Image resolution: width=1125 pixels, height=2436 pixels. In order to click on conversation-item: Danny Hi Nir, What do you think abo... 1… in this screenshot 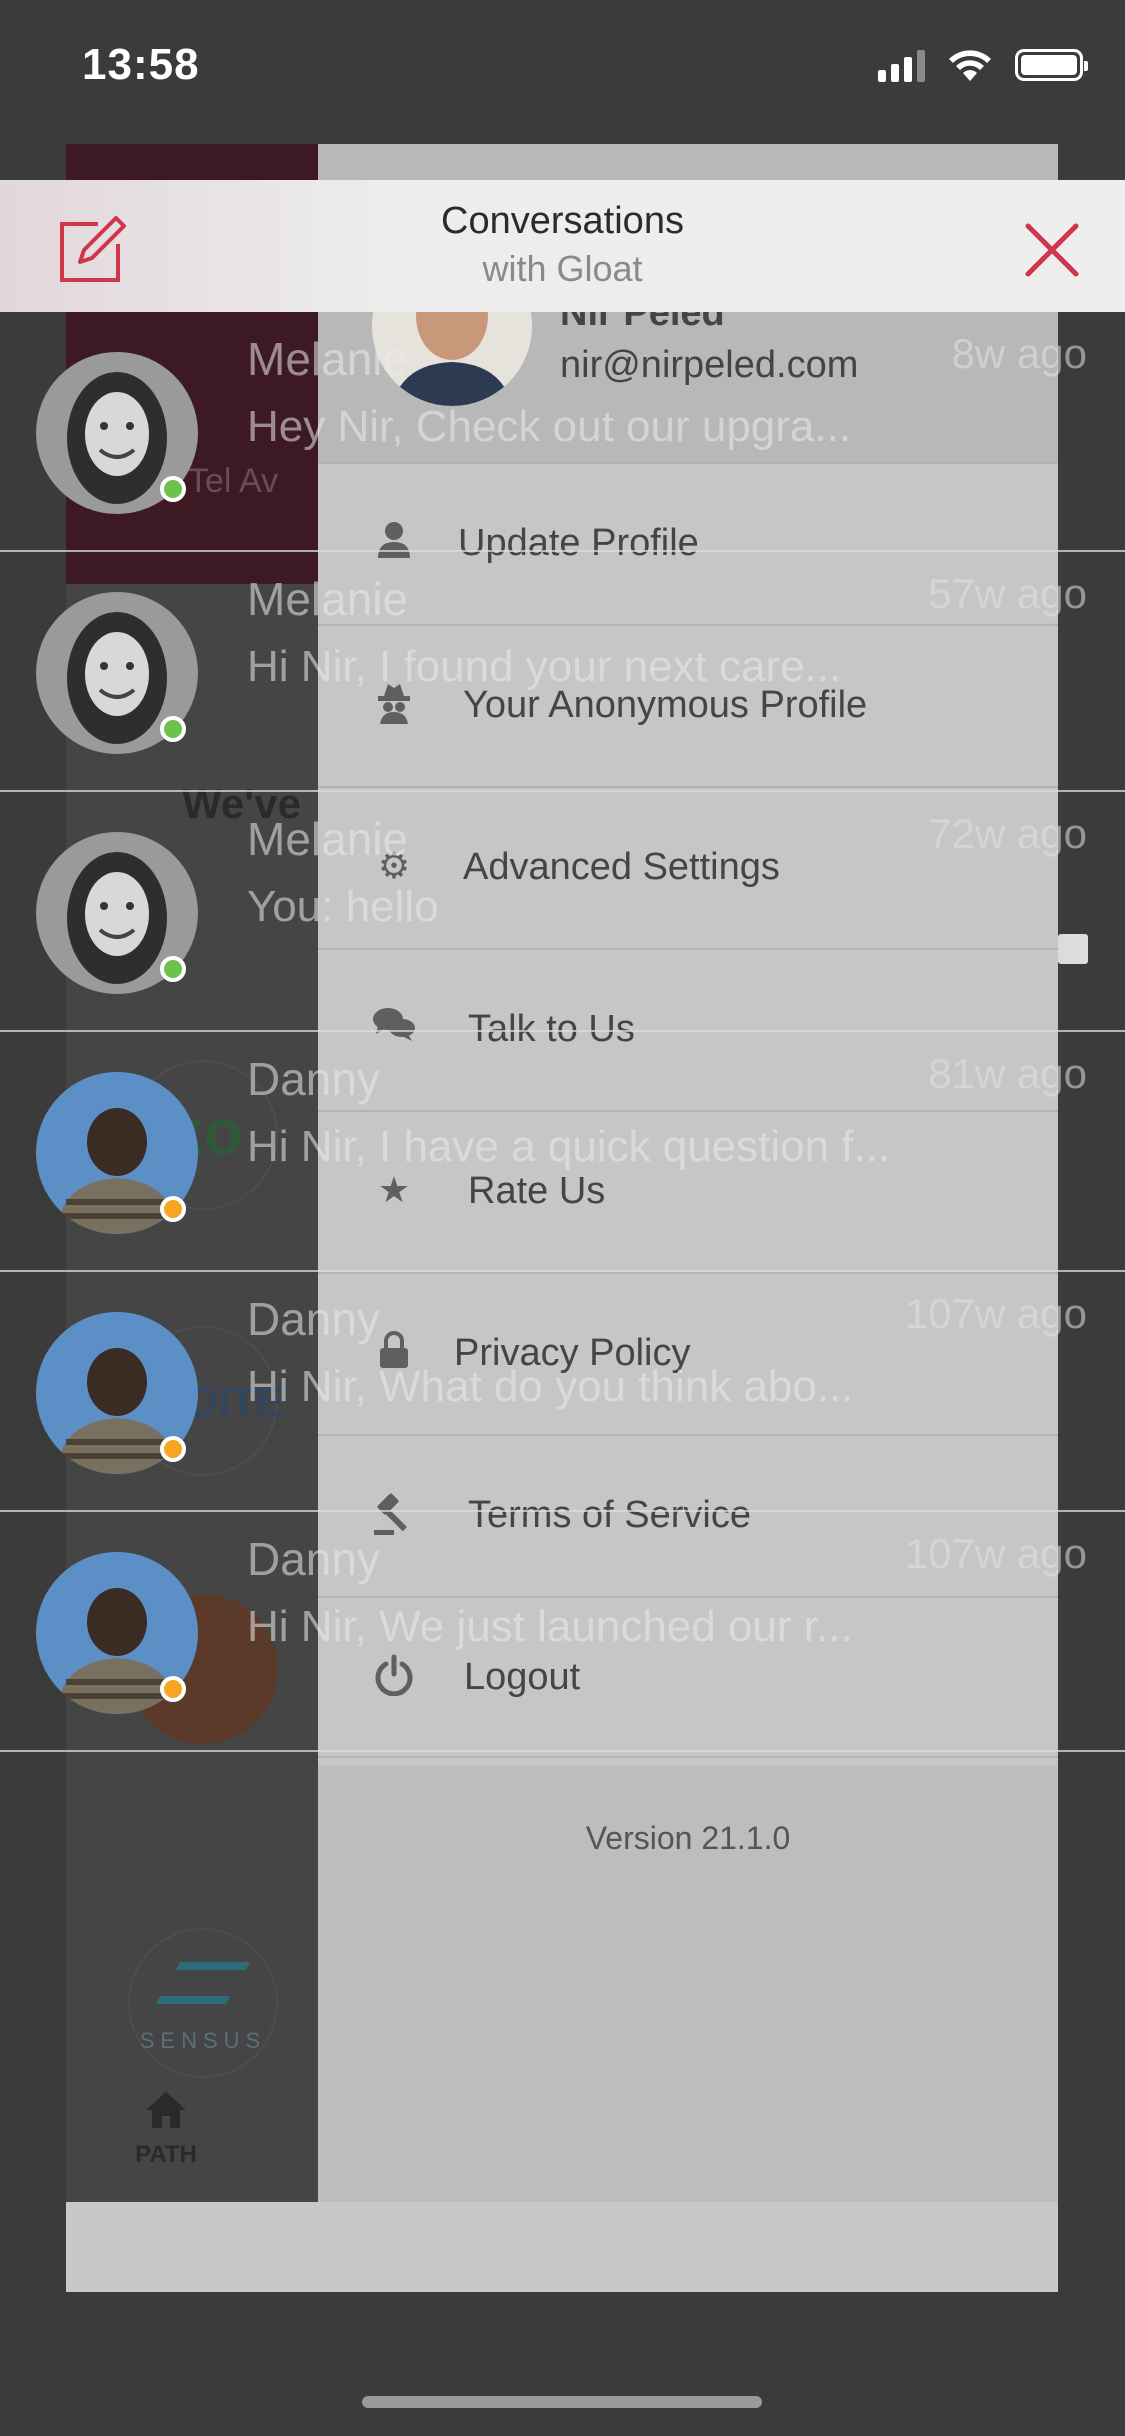, I will do `click(562, 1392)`.